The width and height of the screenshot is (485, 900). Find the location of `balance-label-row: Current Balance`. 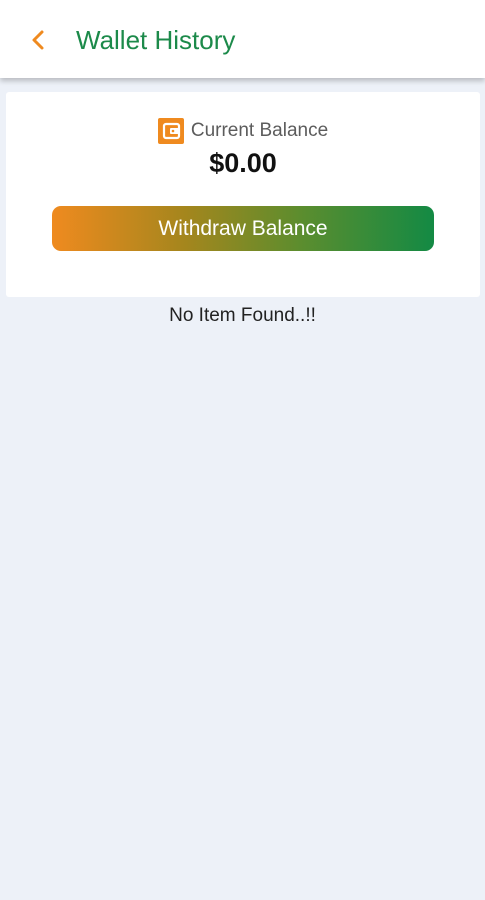

balance-label-row: Current Balance is located at coordinates (243, 131).